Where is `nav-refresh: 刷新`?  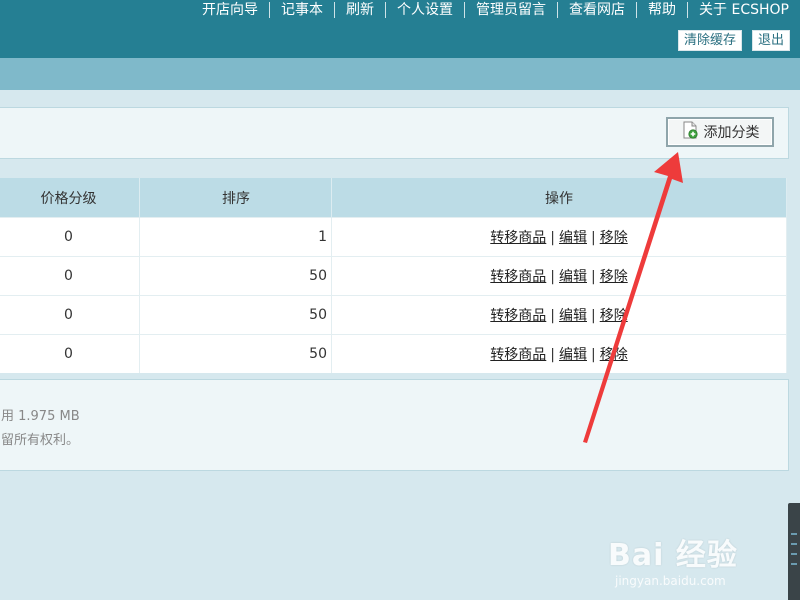
nav-refresh: 刷新 is located at coordinates (360, 10).